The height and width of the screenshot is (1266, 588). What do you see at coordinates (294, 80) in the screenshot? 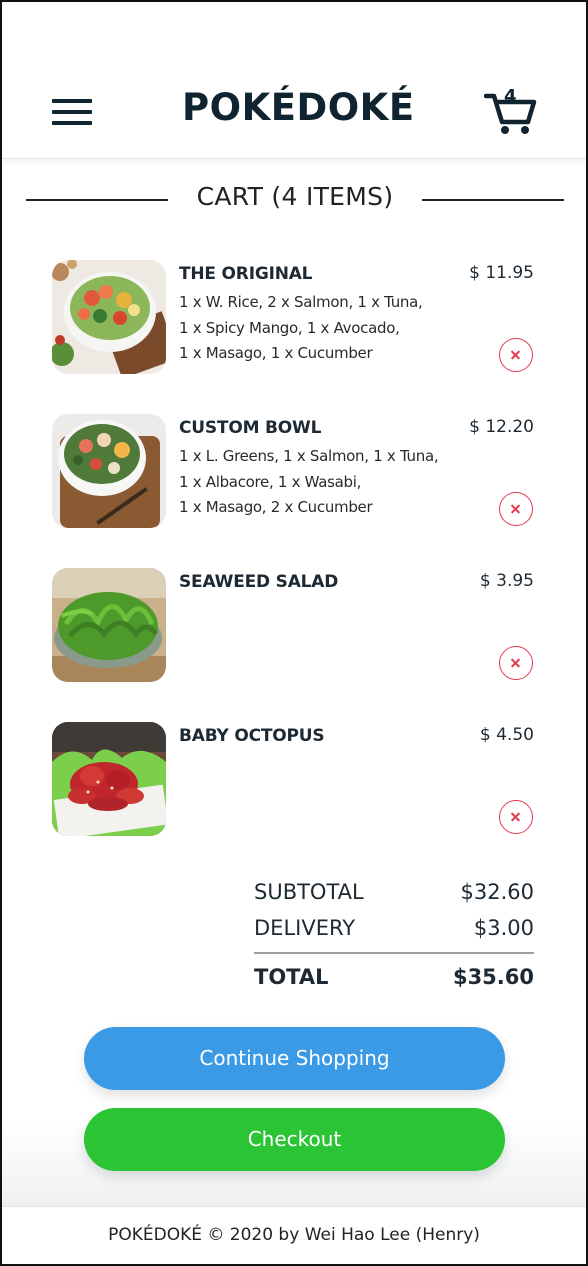
I see `header: POKÉDOKÉ 4` at bounding box center [294, 80].